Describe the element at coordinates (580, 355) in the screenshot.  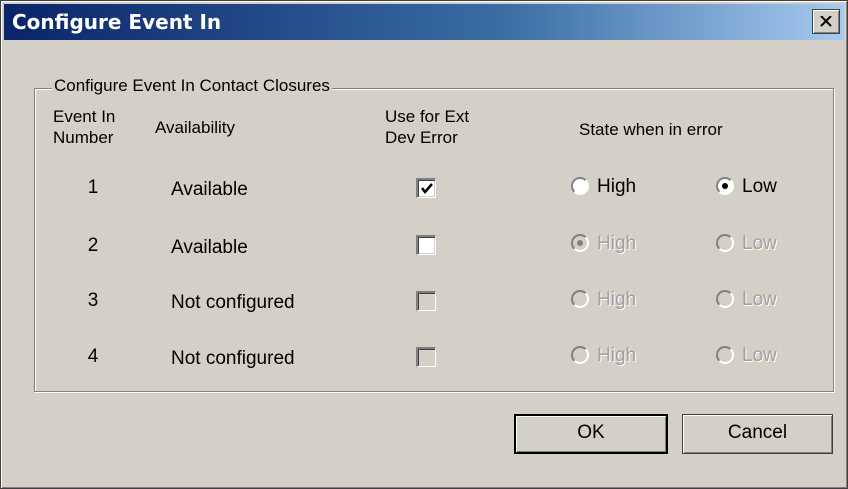
I see `row-4-high-radio` at that location.